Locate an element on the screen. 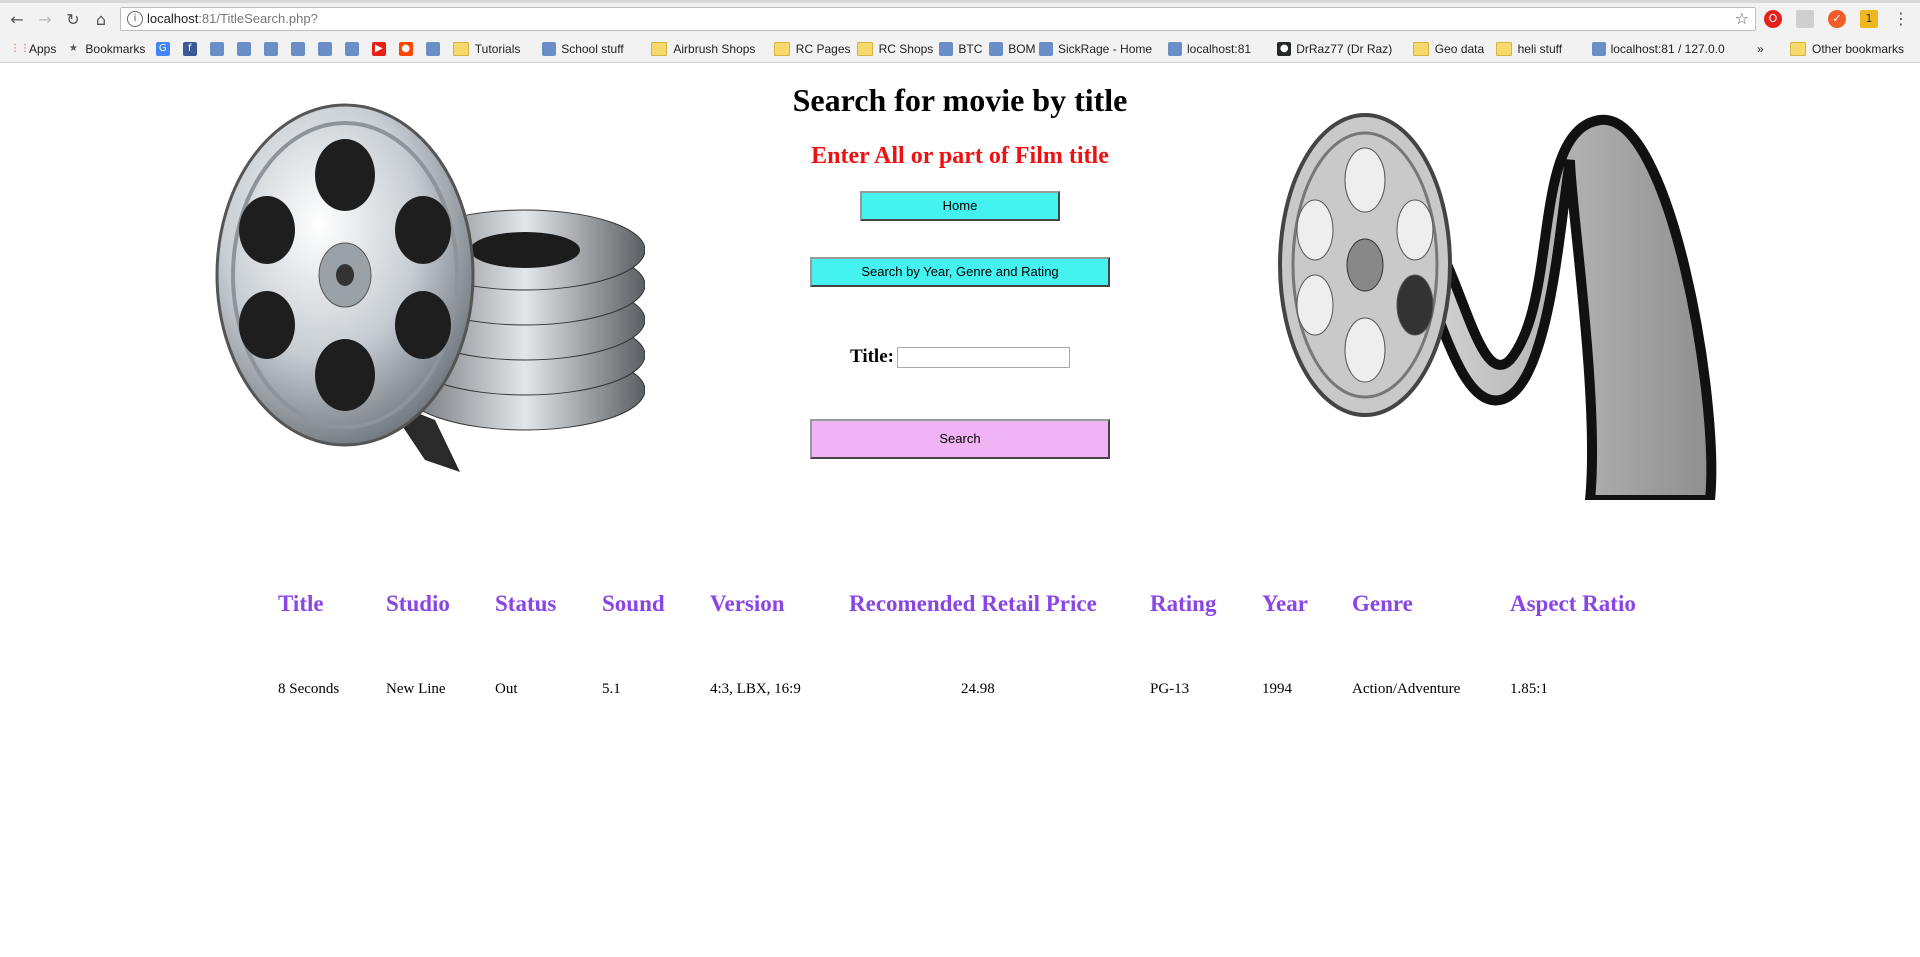 The height and width of the screenshot is (957, 1920). bookmark-label: RC Pages is located at coordinates (823, 49).